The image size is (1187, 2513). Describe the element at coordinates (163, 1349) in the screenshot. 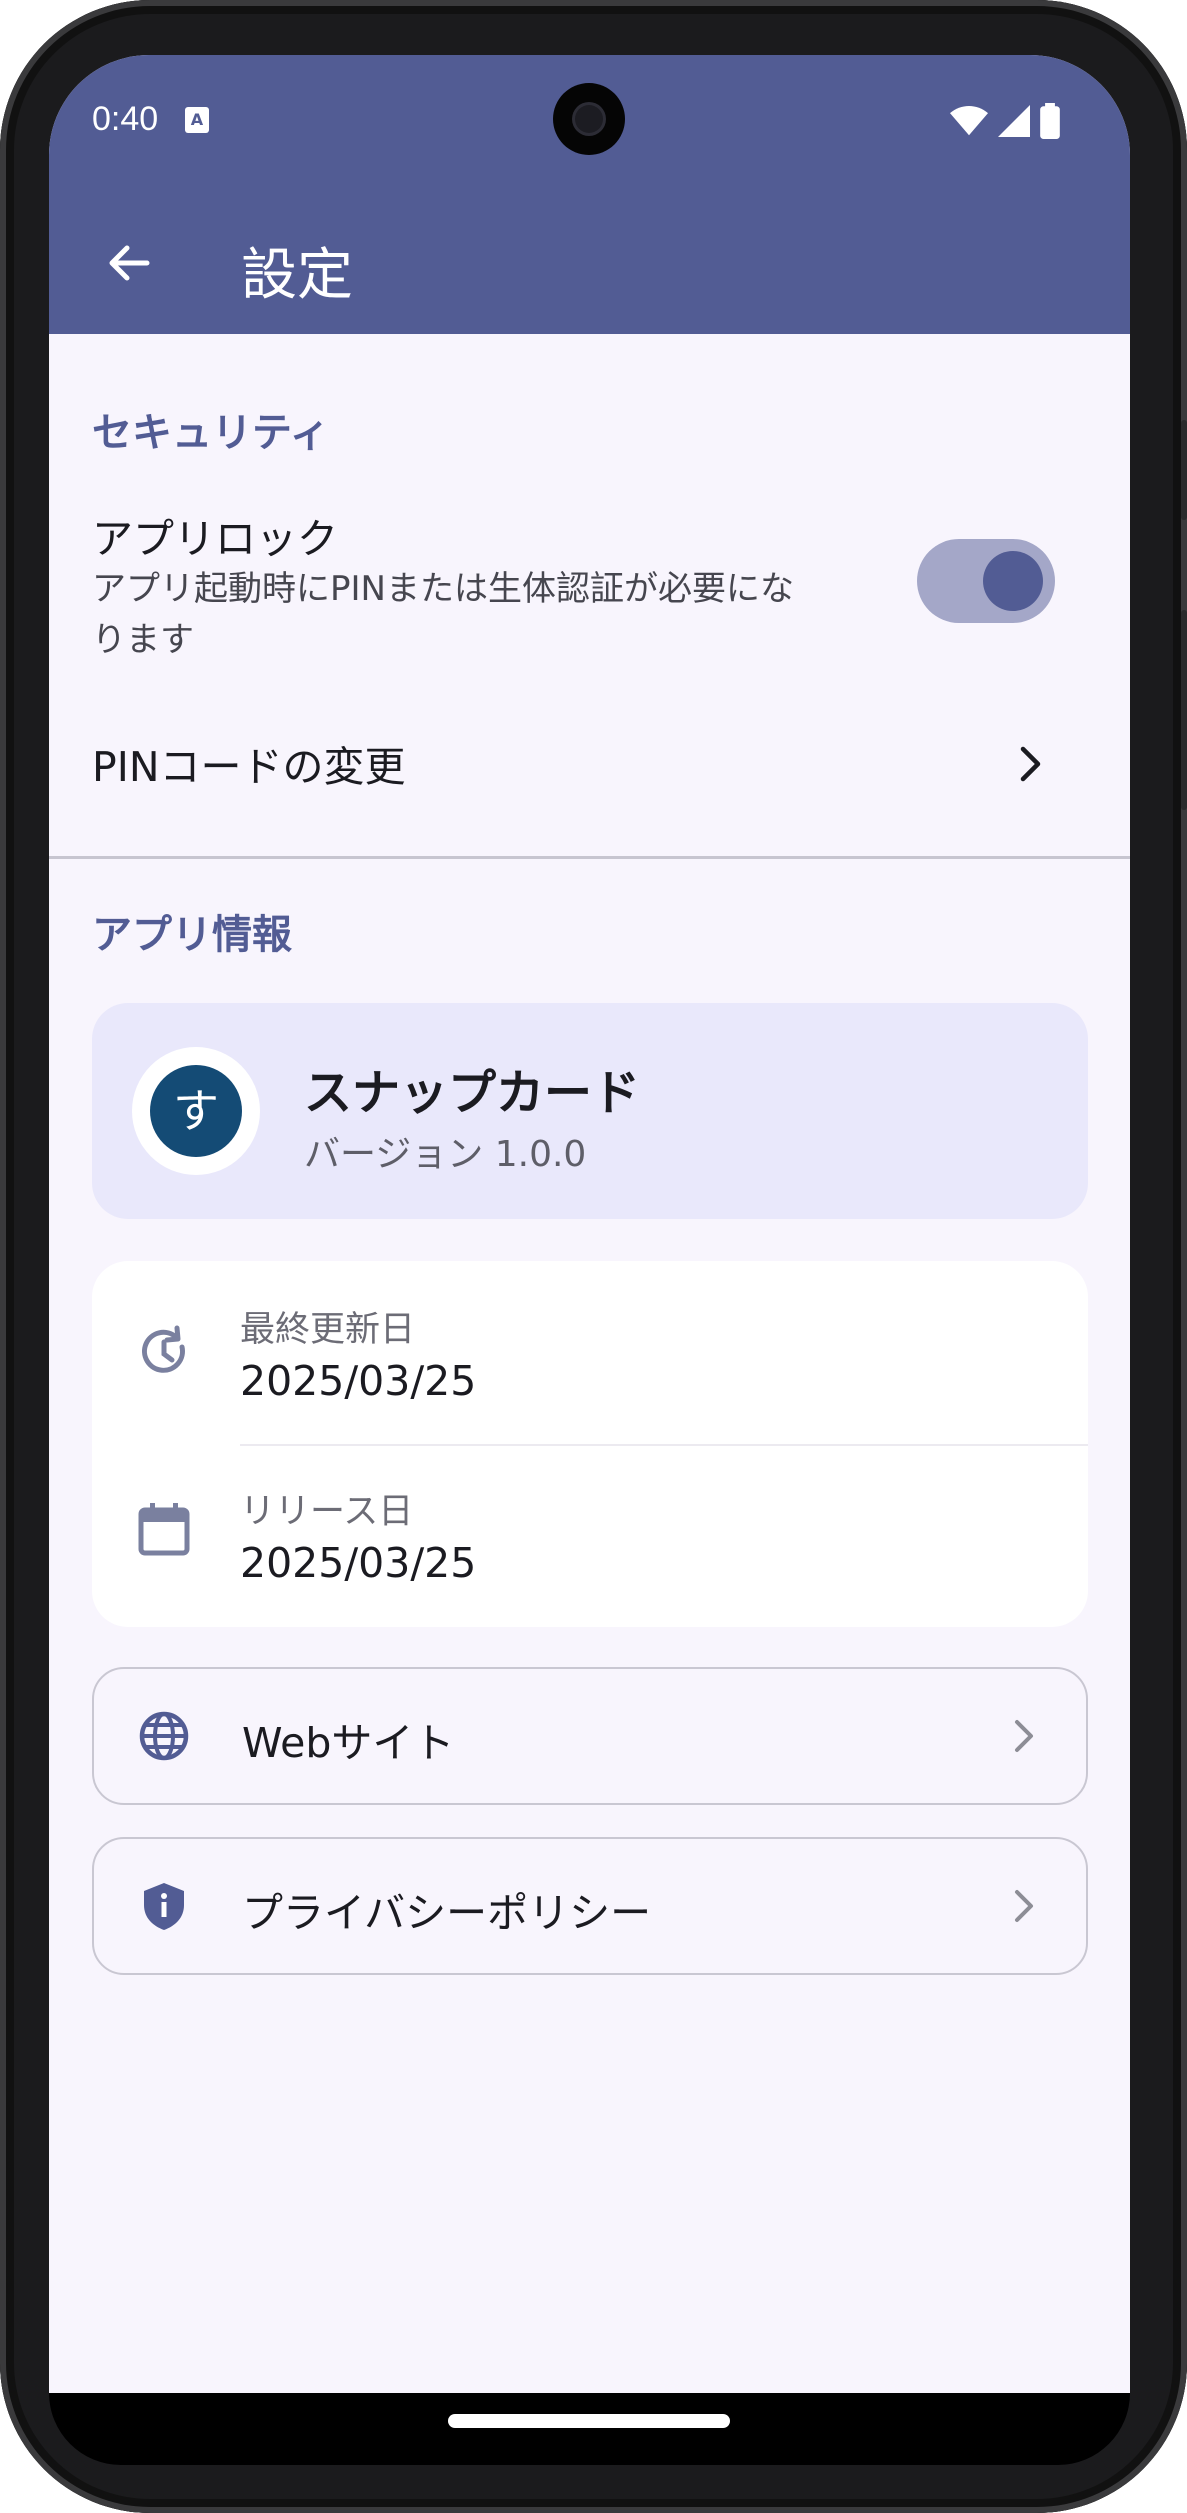

I see `update-history-icon` at that location.